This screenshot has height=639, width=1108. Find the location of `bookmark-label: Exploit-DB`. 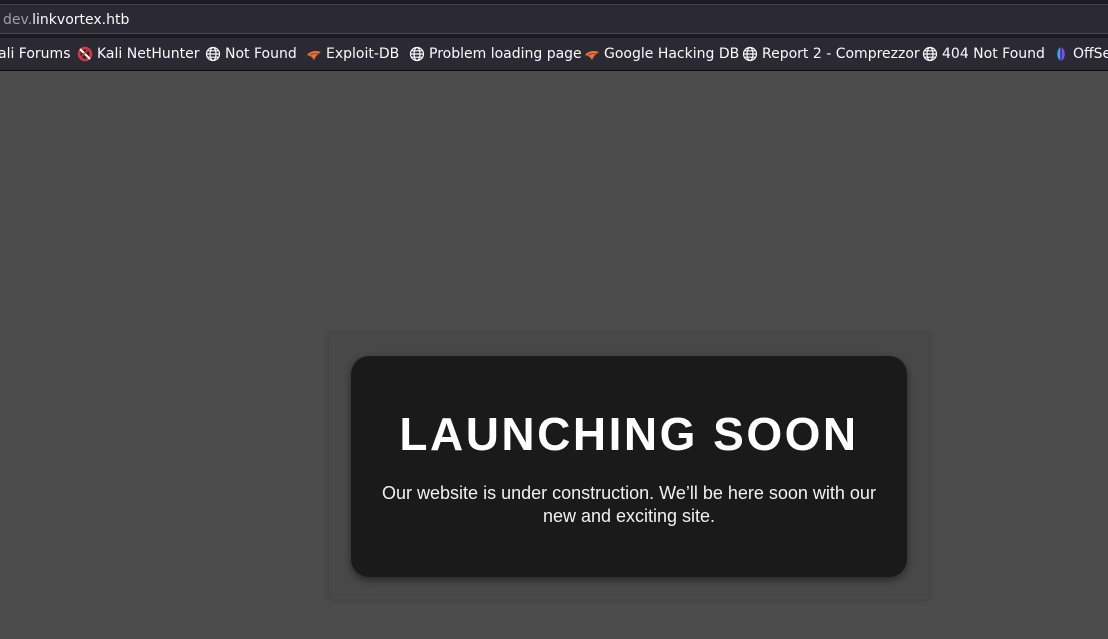

bookmark-label: Exploit-DB is located at coordinates (363, 54).